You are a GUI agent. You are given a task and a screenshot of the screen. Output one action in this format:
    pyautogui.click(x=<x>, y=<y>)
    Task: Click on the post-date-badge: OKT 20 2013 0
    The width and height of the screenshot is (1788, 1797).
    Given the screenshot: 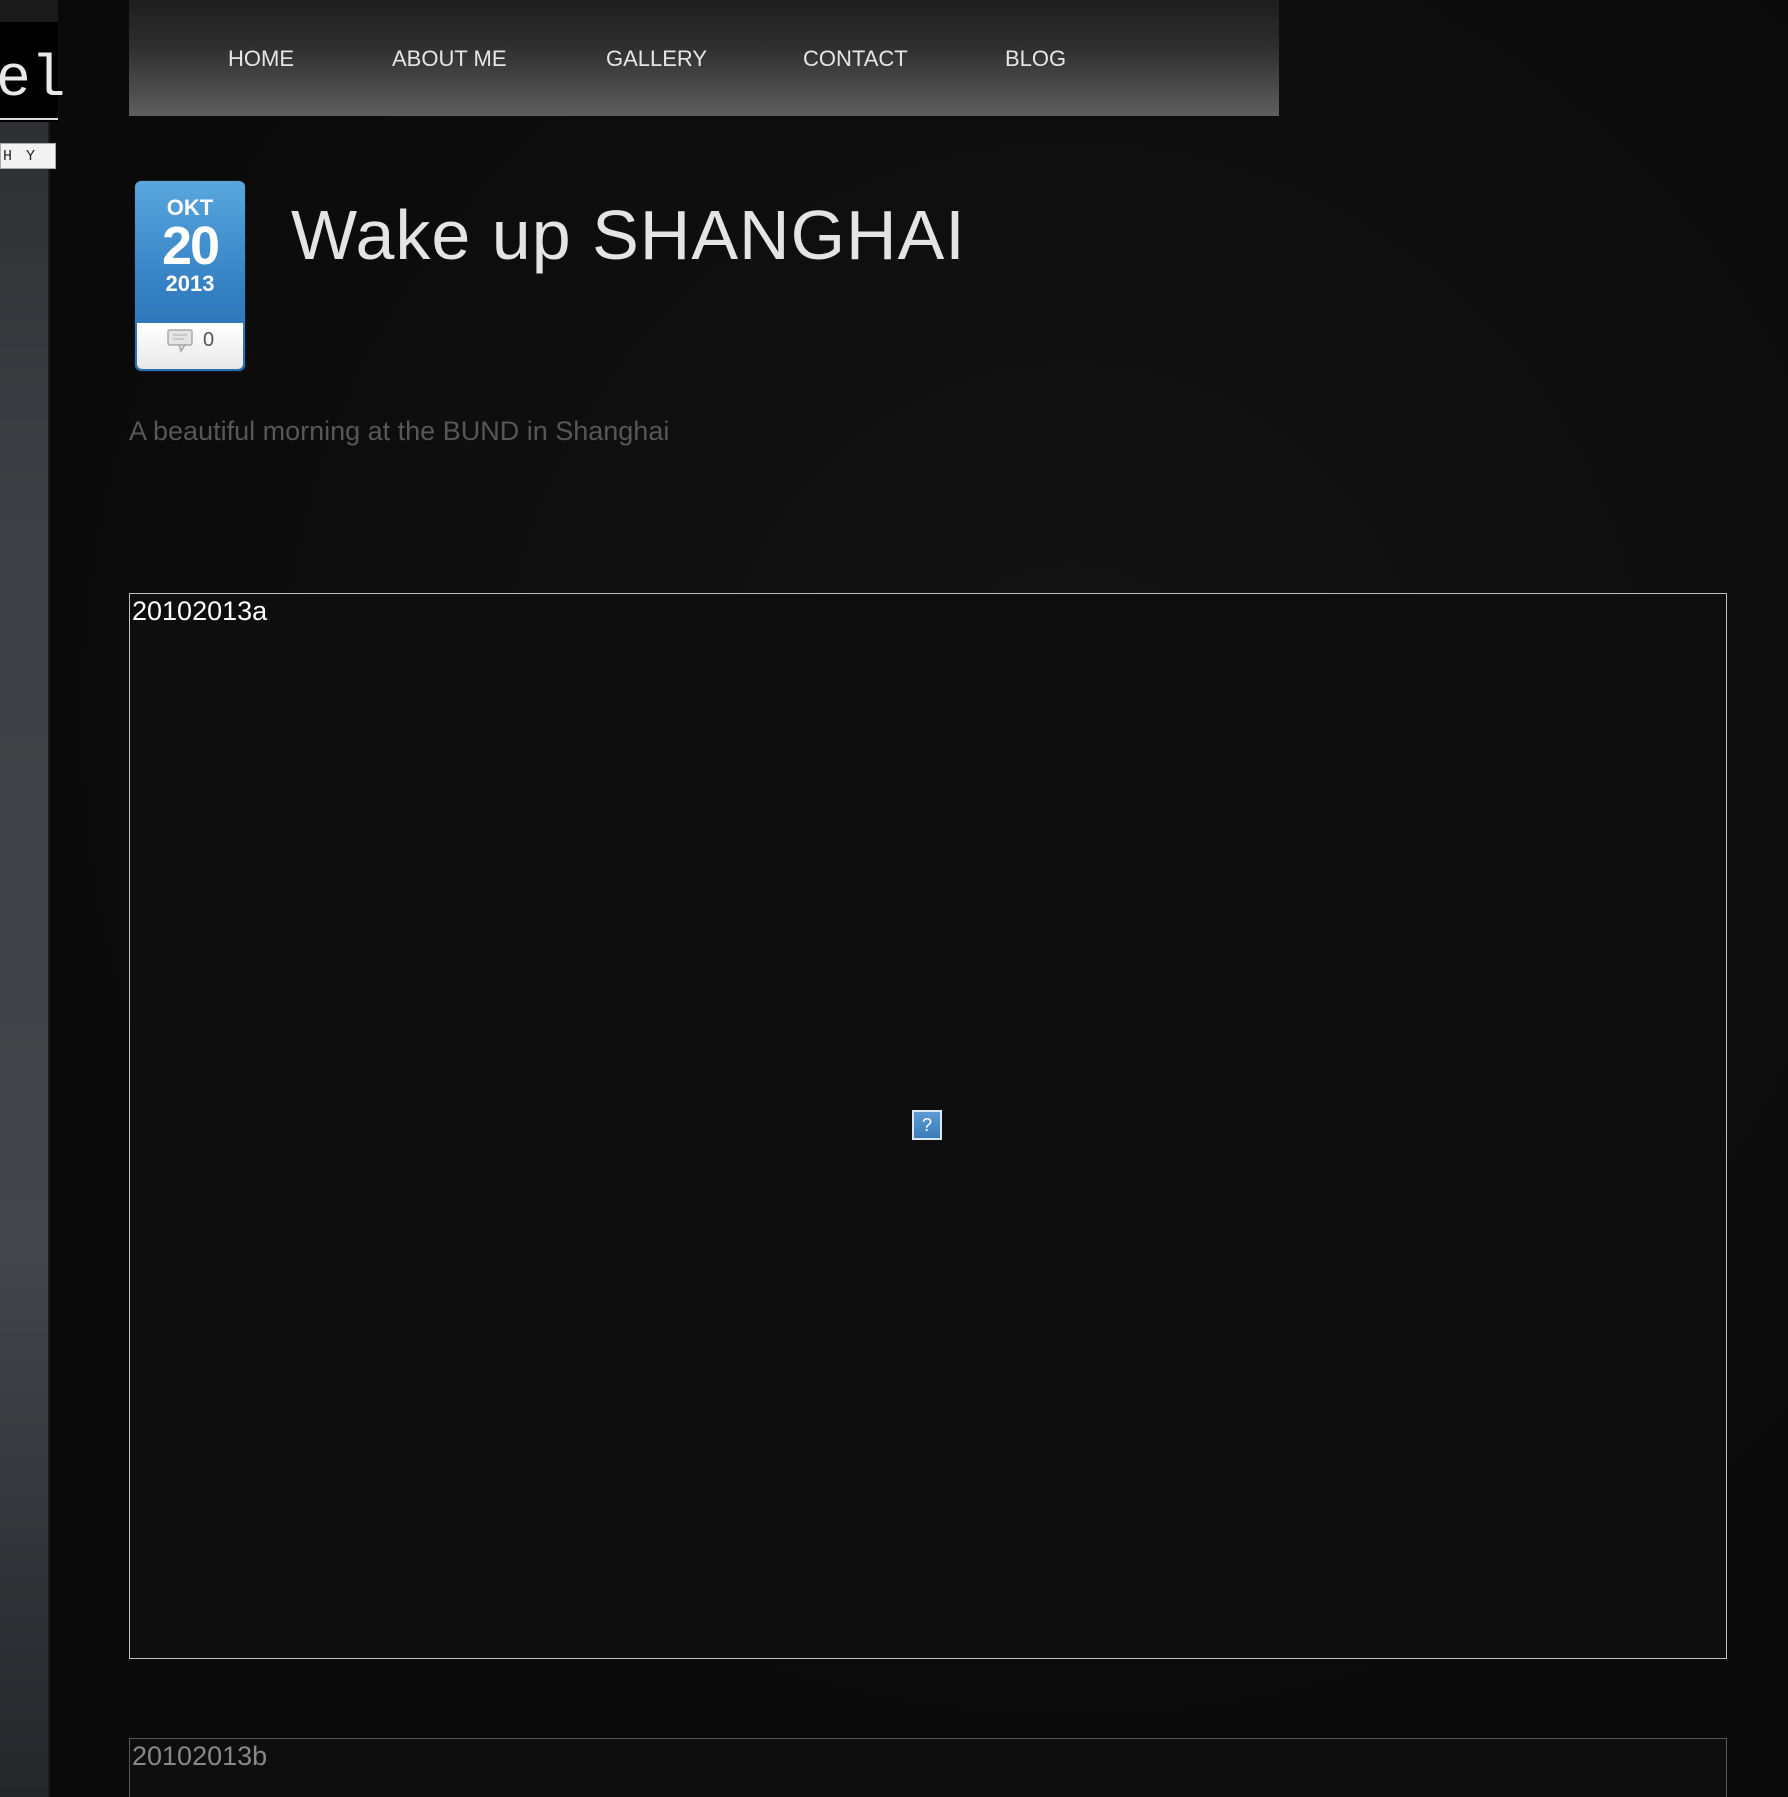 What is the action you would take?
    pyautogui.click(x=190, y=276)
    